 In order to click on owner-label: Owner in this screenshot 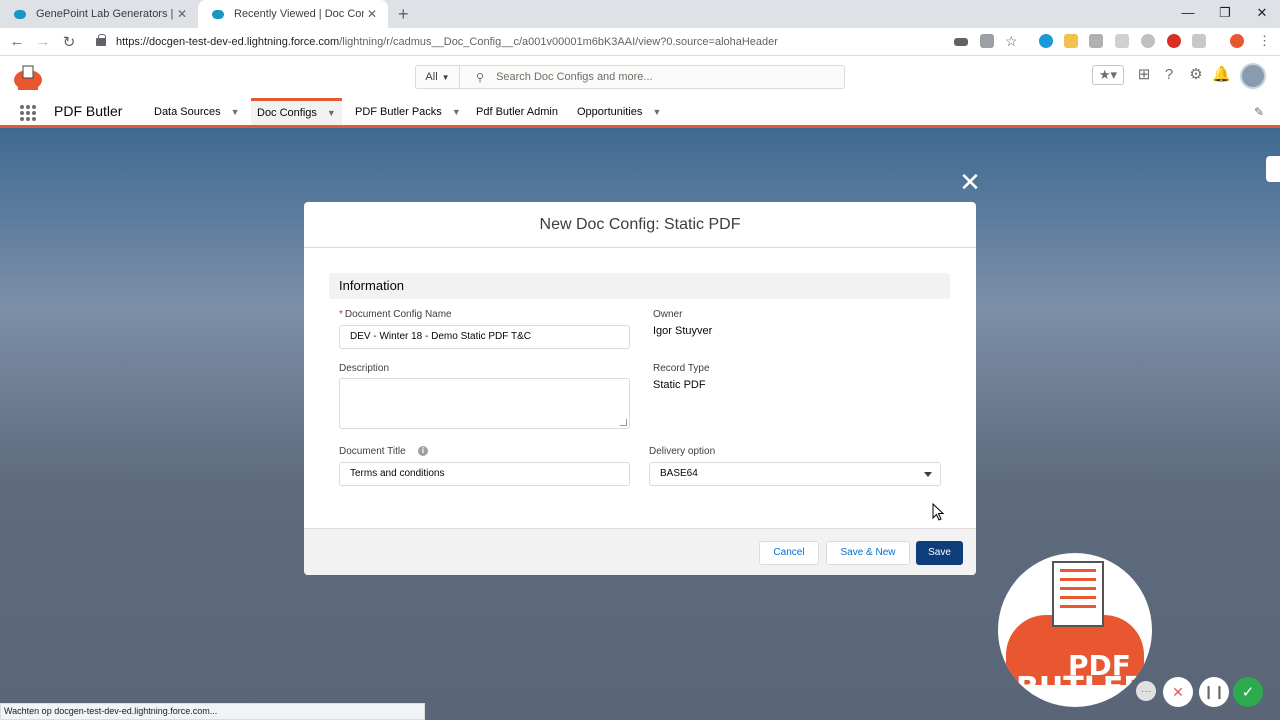, I will do `click(668, 314)`.